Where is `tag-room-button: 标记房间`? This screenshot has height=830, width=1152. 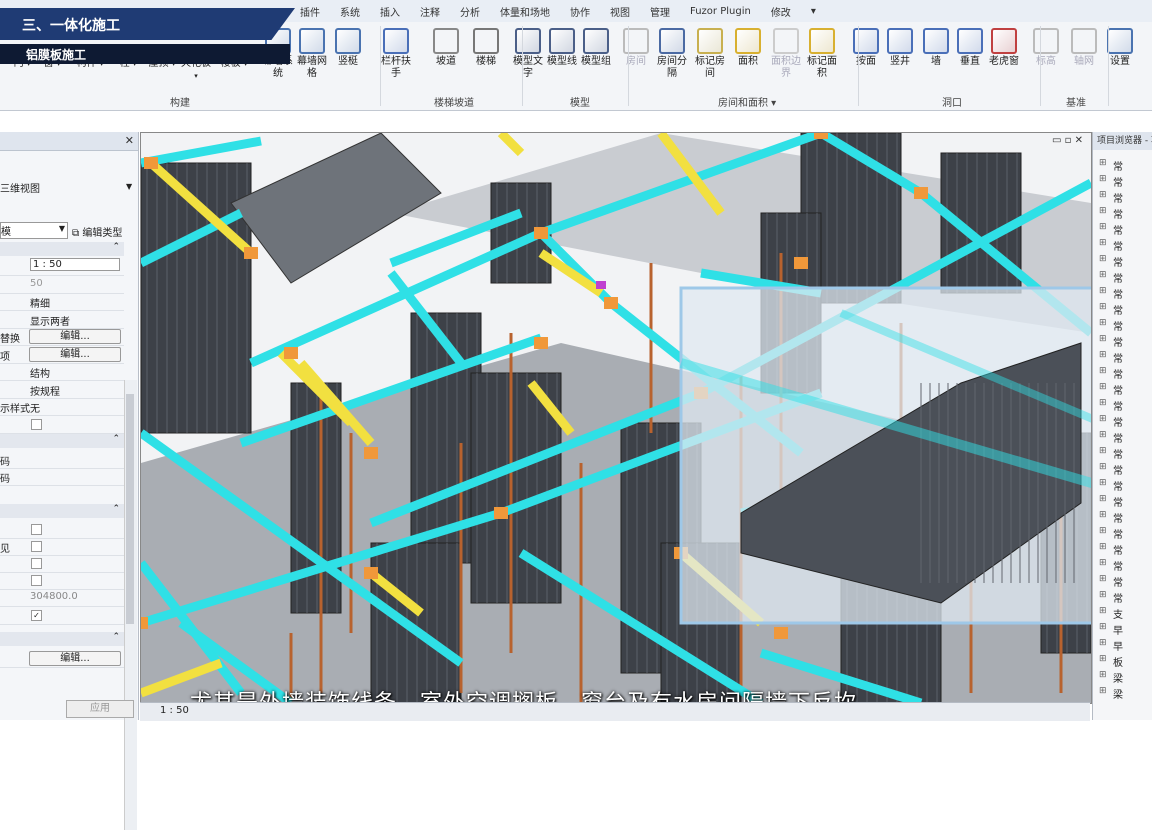 tag-room-button: 标记房间 is located at coordinates (710, 54).